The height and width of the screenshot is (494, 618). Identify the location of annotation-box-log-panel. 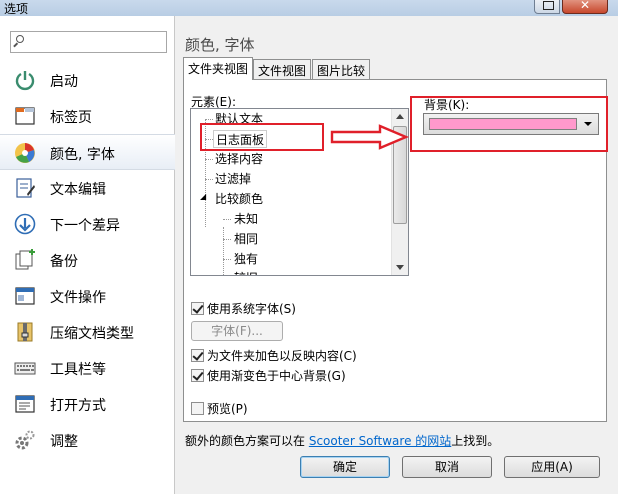
(262, 137).